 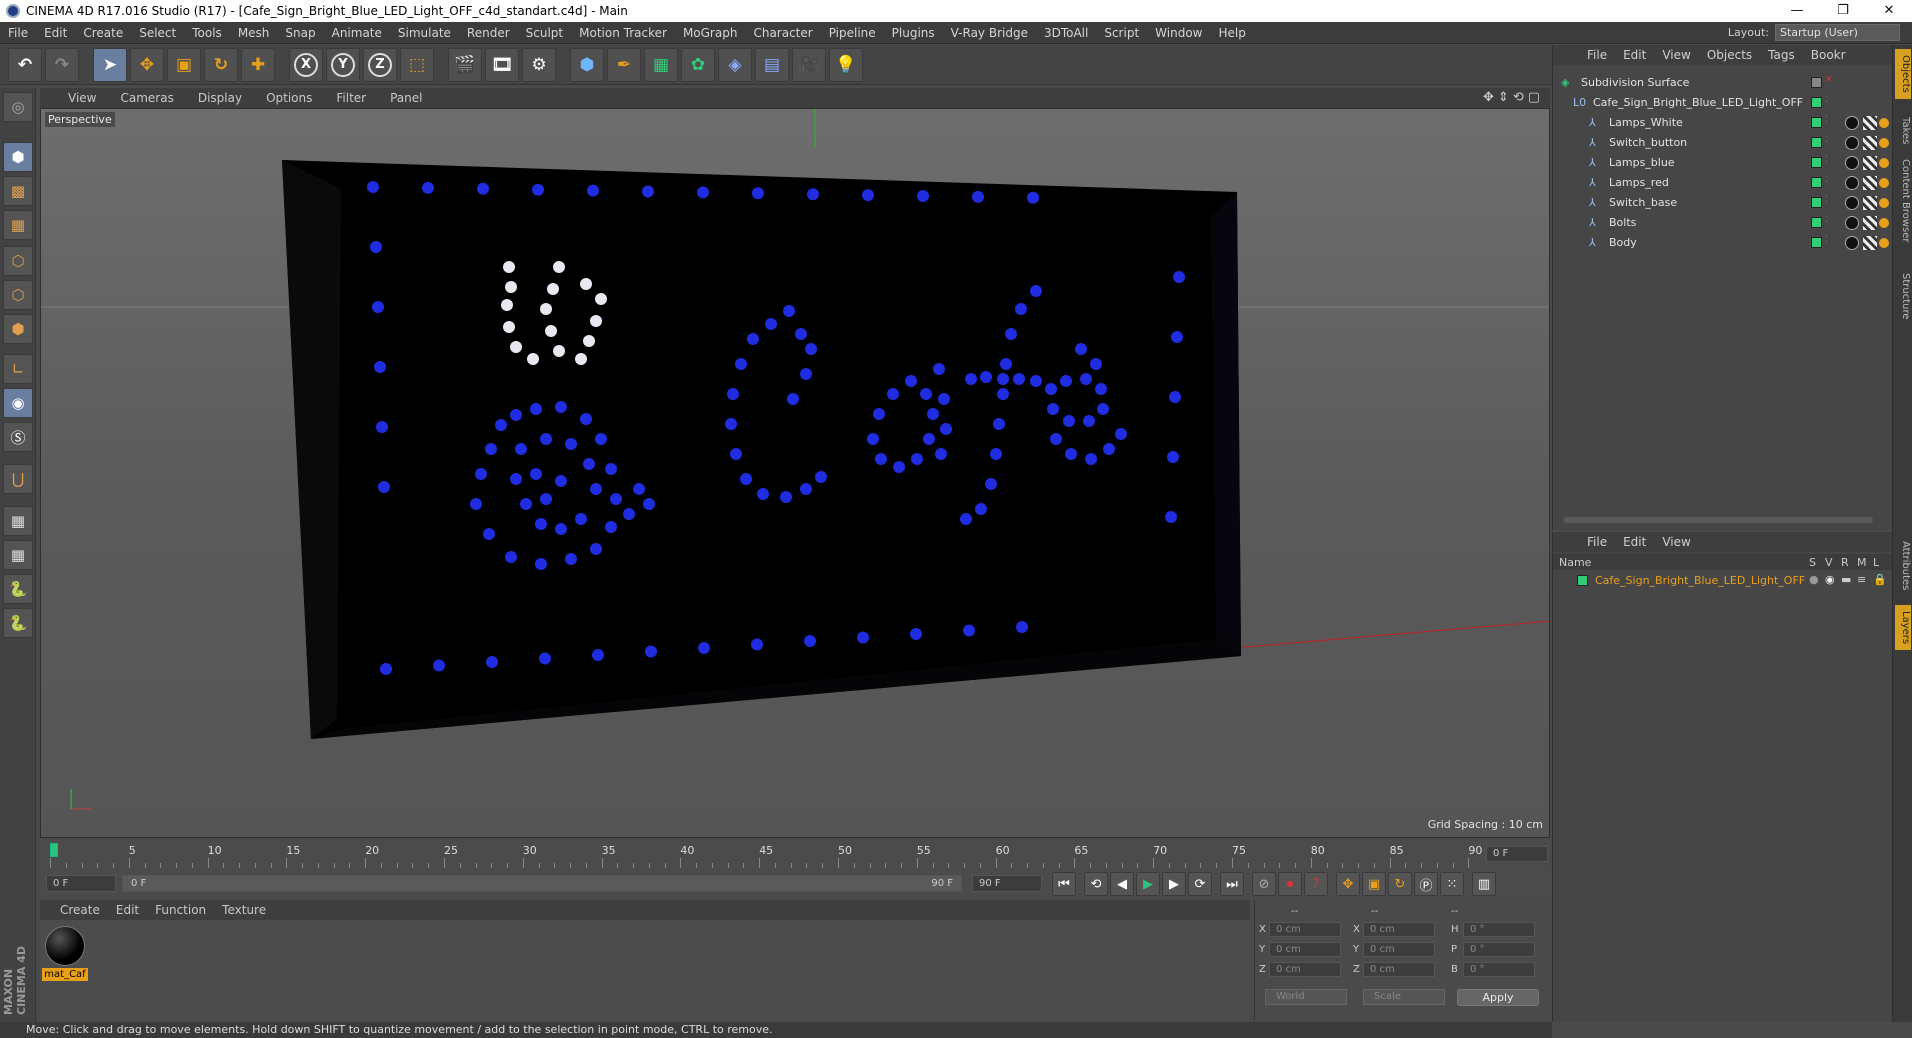 What do you see at coordinates (1718, 520) in the screenshot?
I see `object-manager-scrollbar` at bounding box center [1718, 520].